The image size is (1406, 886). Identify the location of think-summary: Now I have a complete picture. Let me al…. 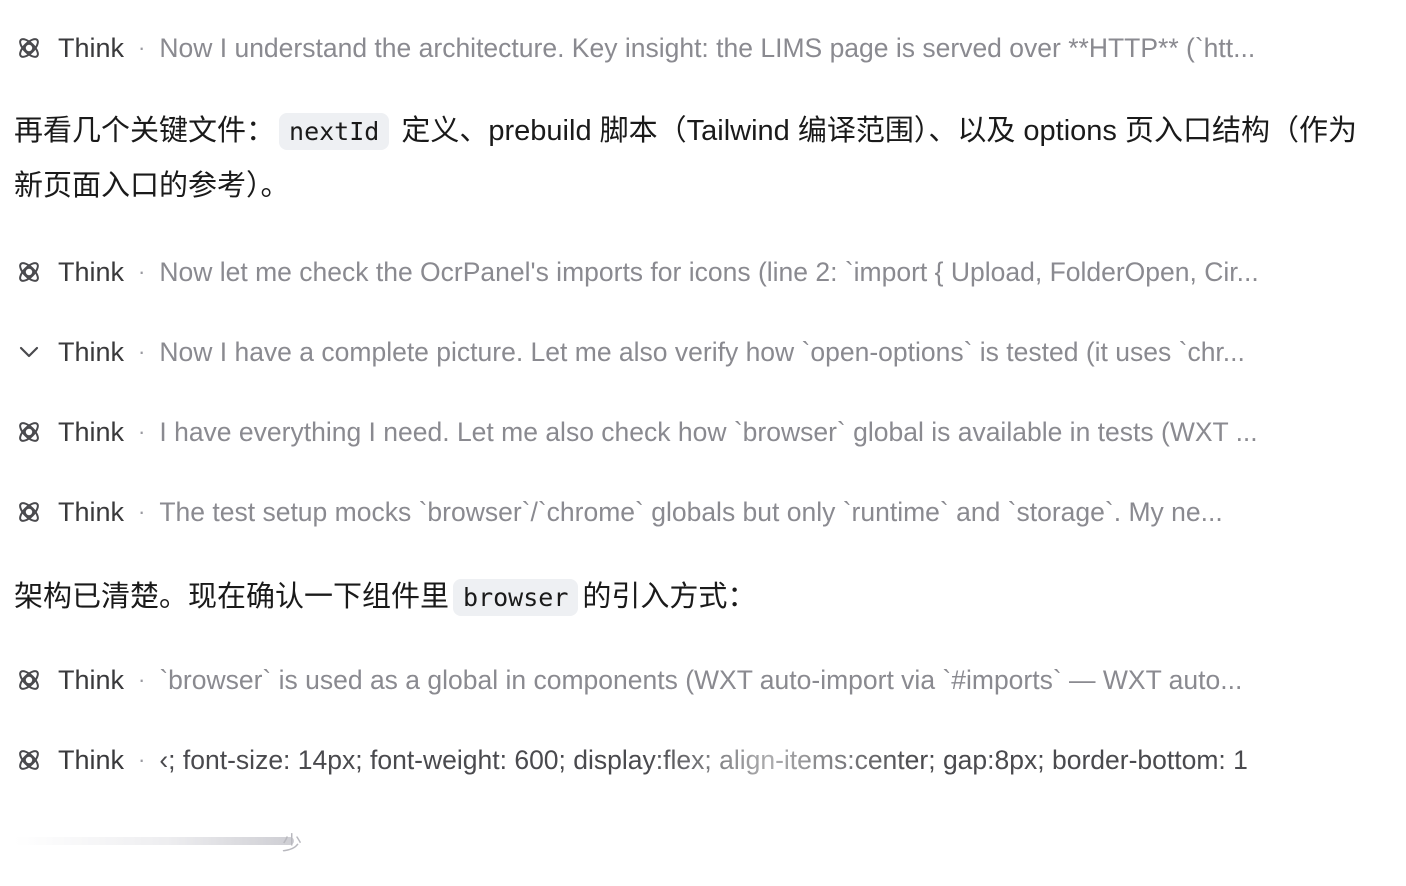
(702, 351).